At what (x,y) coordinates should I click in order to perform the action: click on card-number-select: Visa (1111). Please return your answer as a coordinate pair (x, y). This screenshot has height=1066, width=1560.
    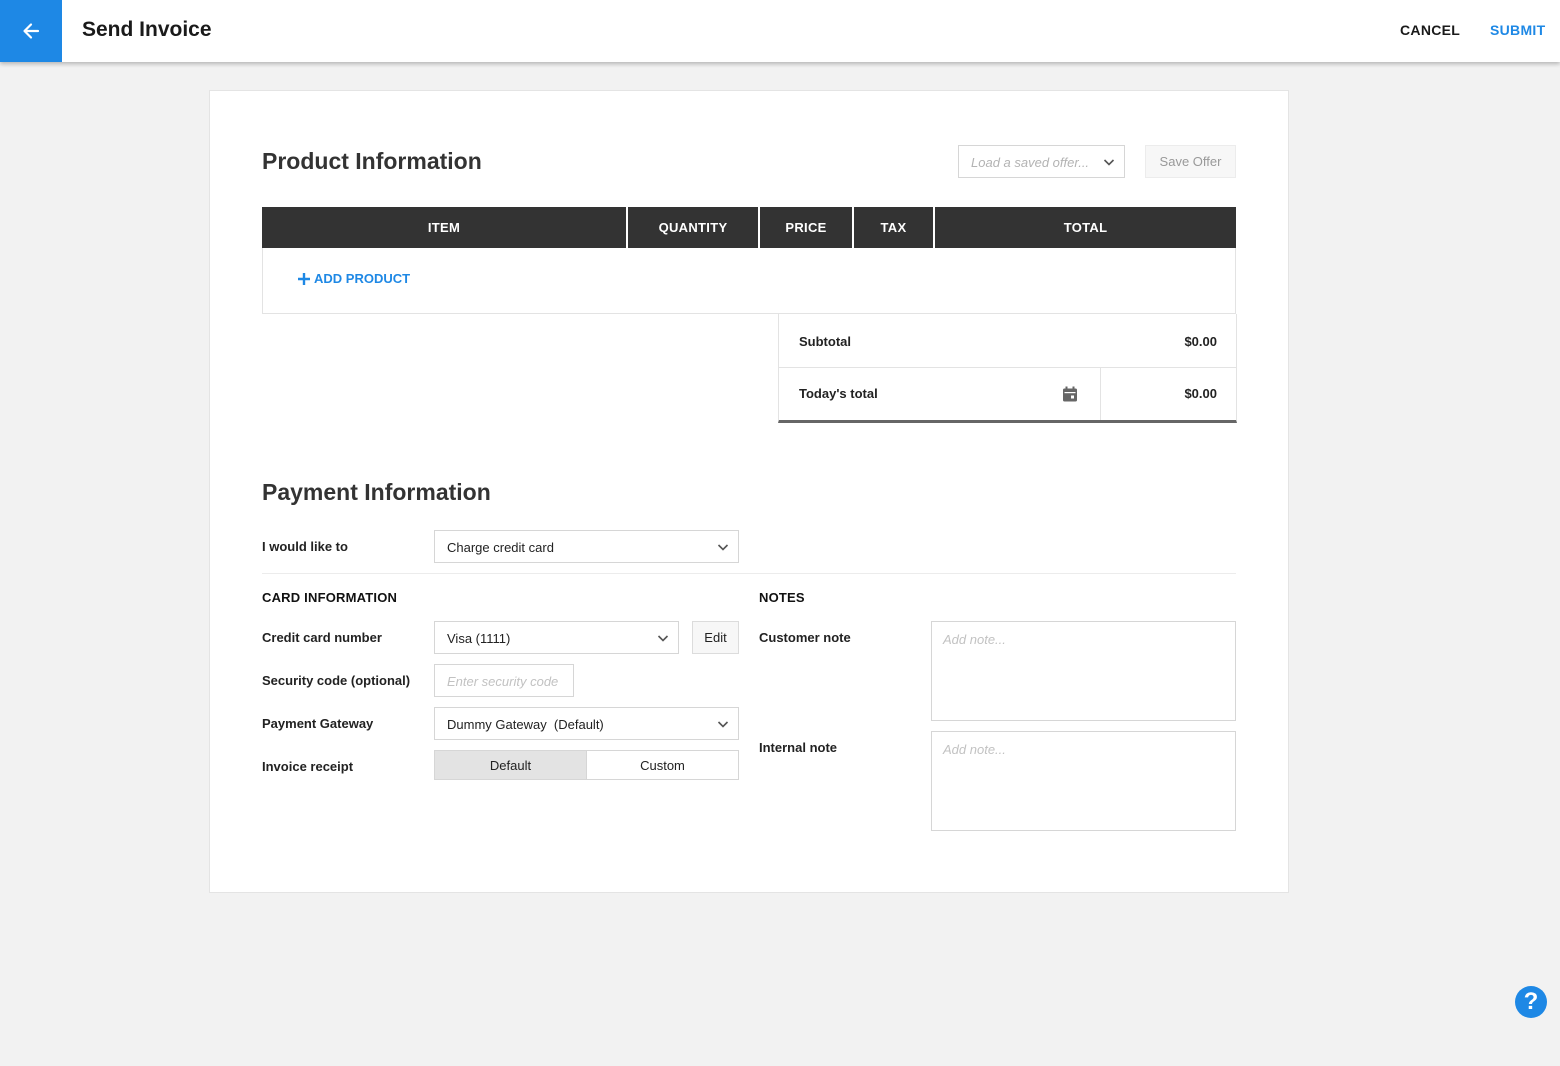
    Looking at the image, I should click on (556, 637).